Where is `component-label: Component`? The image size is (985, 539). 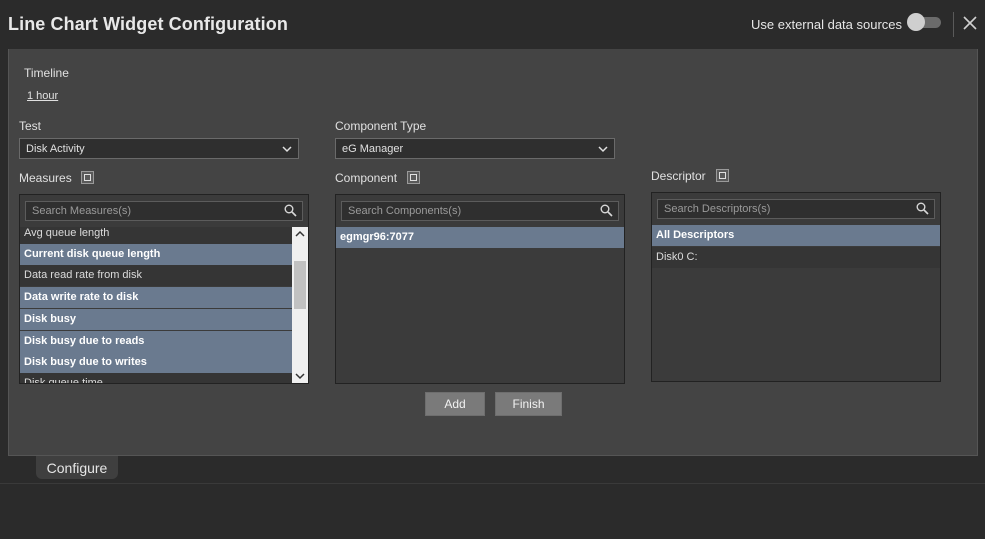
component-label: Component is located at coordinates (366, 178).